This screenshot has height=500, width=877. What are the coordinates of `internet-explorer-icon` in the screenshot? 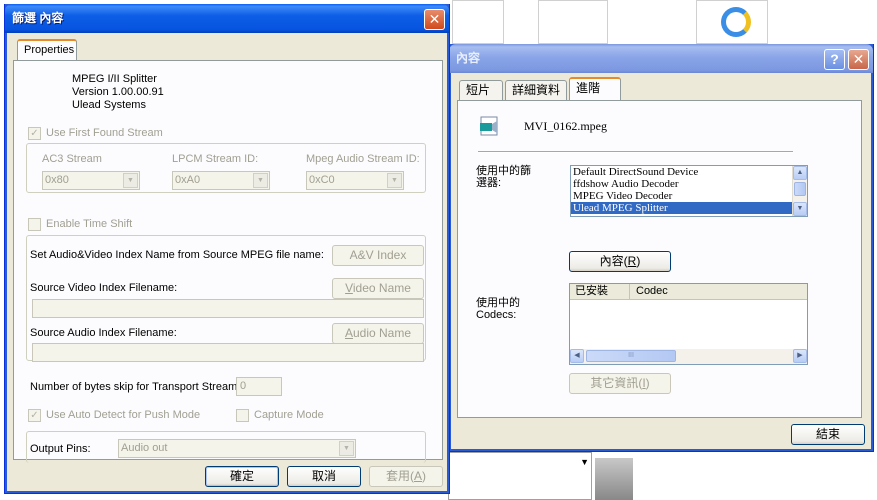 It's located at (736, 22).